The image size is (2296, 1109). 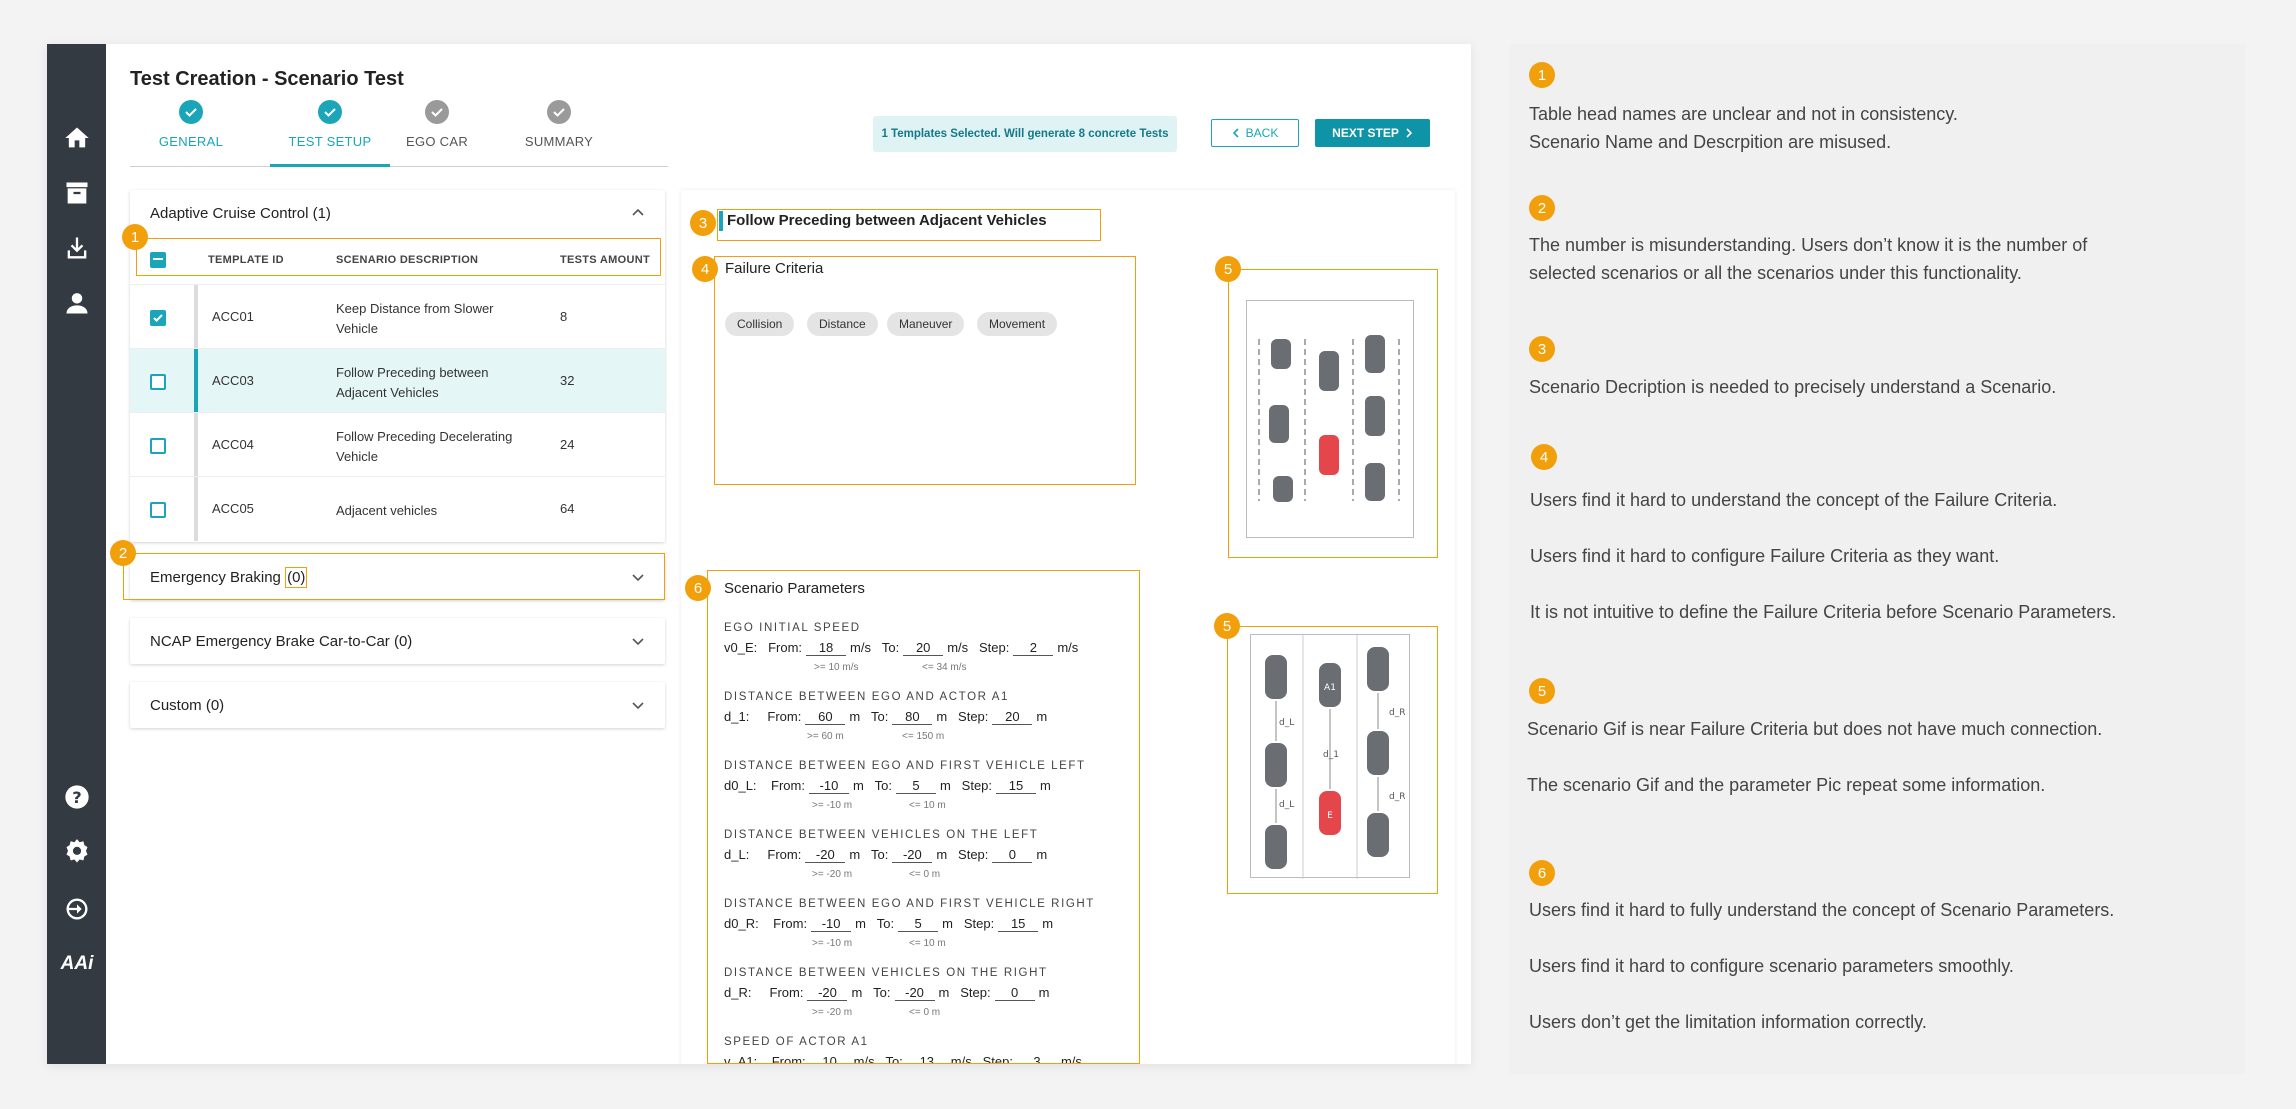 I want to click on home-icon, so click(x=76, y=137).